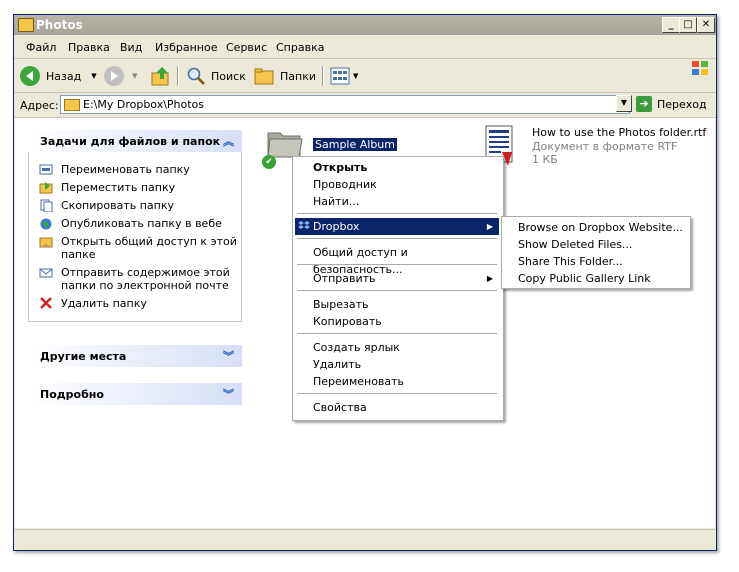 The height and width of the screenshot is (572, 739). What do you see at coordinates (397, 321) in the screenshot?
I see `menu-copy: Копировать` at bounding box center [397, 321].